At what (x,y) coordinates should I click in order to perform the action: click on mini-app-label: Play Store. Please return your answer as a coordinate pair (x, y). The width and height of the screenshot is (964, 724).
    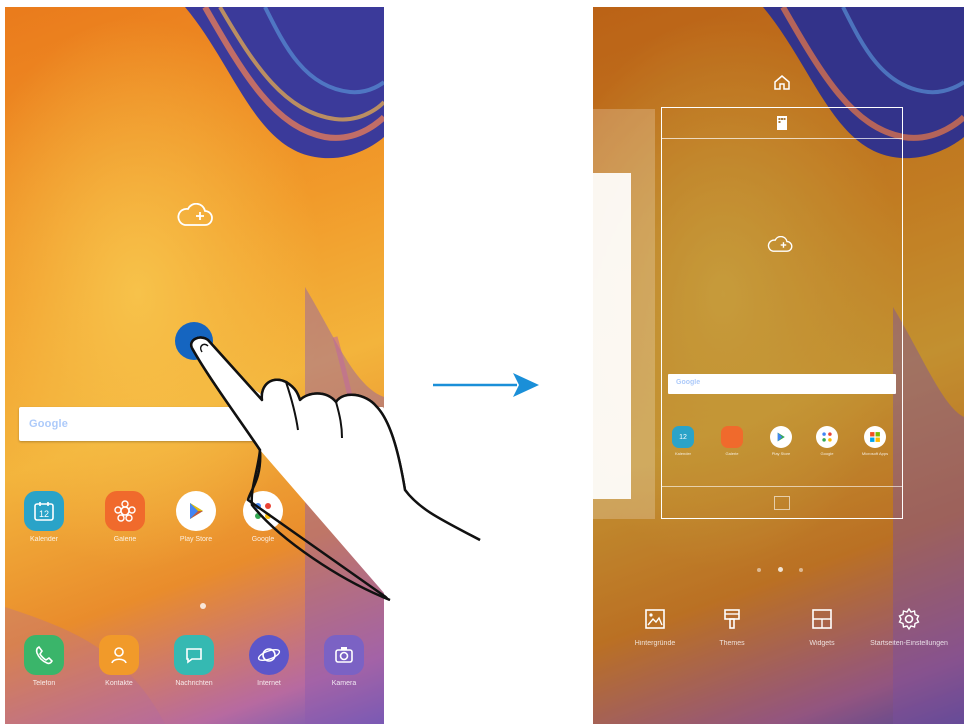
    Looking at the image, I should click on (781, 453).